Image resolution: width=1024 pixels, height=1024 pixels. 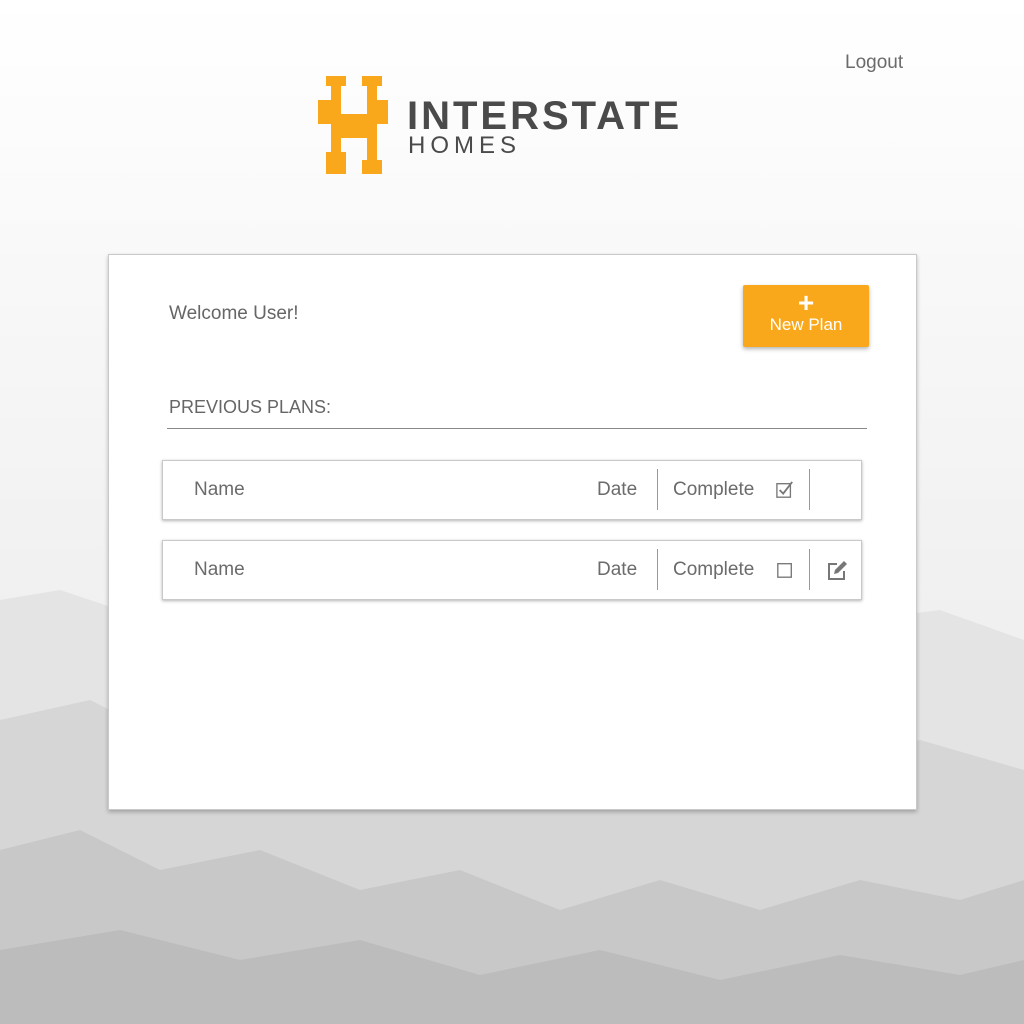 I want to click on edit-icon, so click(x=837, y=571).